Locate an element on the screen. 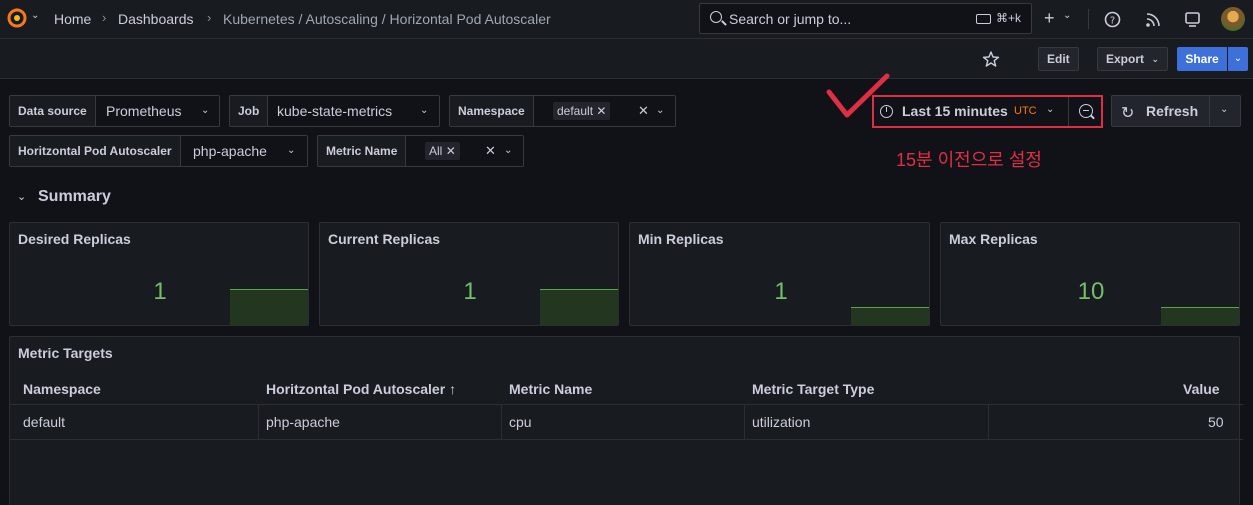 This screenshot has width=1253, height=505. plus-icon: + is located at coordinates (1049, 18).